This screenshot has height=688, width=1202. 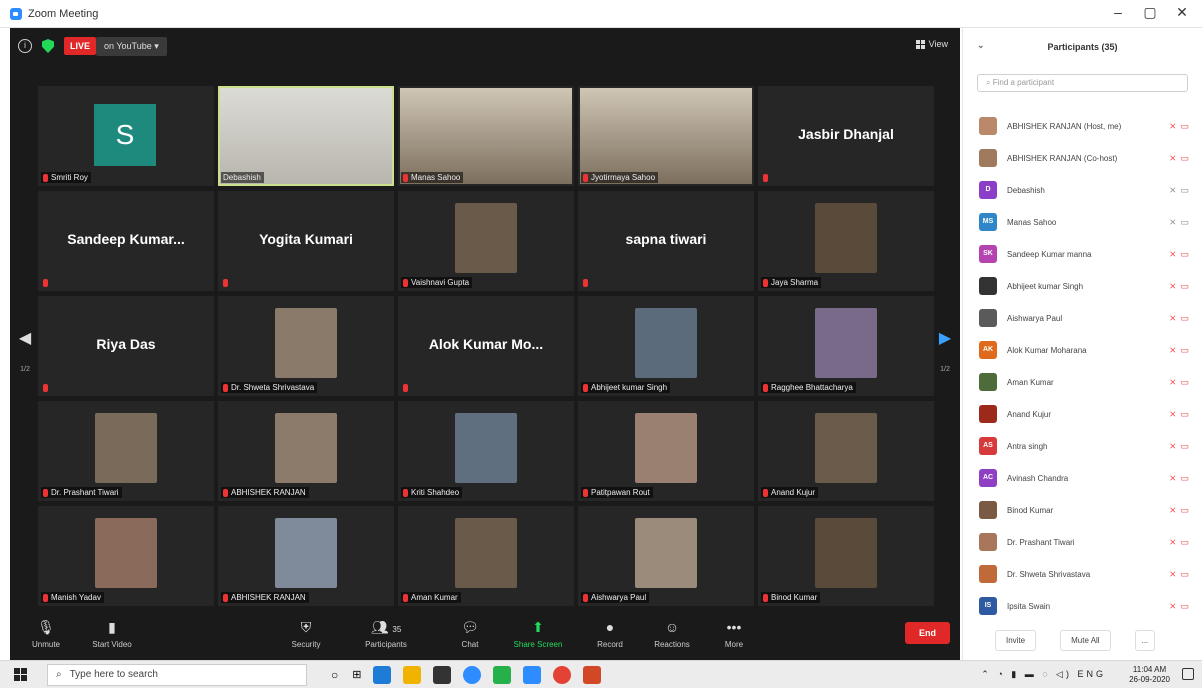 What do you see at coordinates (126, 346) in the screenshot?
I see `participant-tile: Riya Das` at bounding box center [126, 346].